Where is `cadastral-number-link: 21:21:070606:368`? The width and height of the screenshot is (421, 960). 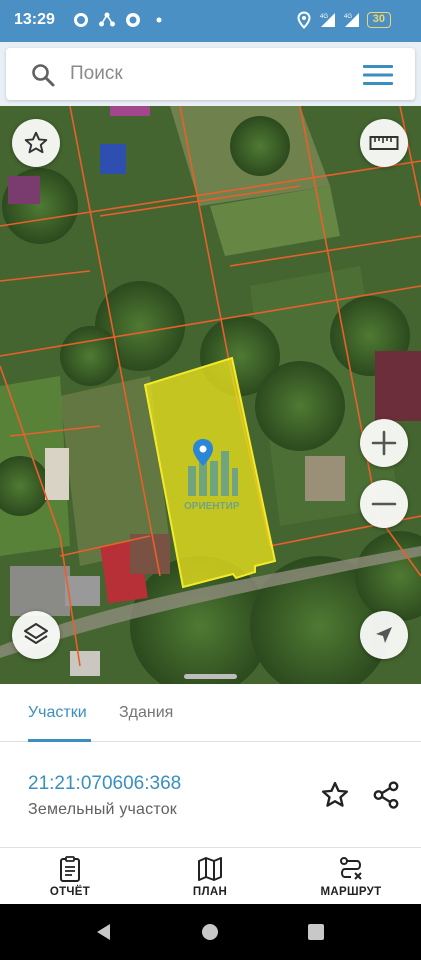 cadastral-number-link: 21:21:070606:368 is located at coordinates (104, 784).